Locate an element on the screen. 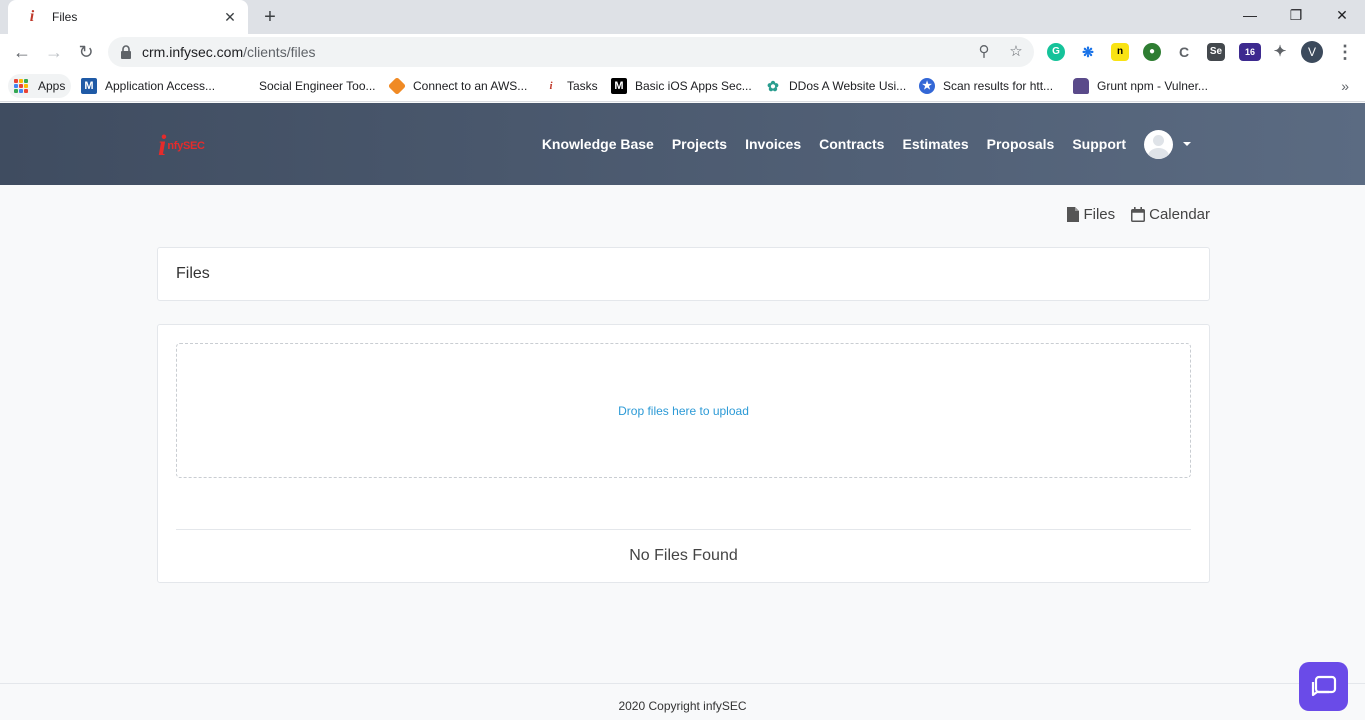 Image resolution: width=1365 pixels, height=720 pixels. caret-down-icon is located at coordinates (1187, 144).